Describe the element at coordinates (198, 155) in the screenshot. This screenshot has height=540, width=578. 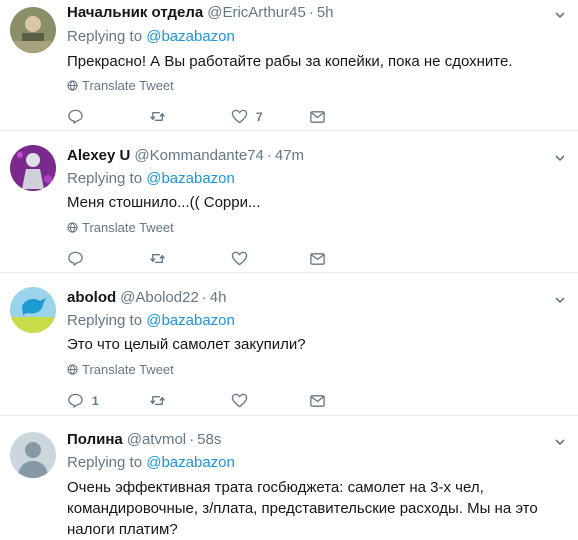
I see `user-handle: @Kommandante74` at that location.